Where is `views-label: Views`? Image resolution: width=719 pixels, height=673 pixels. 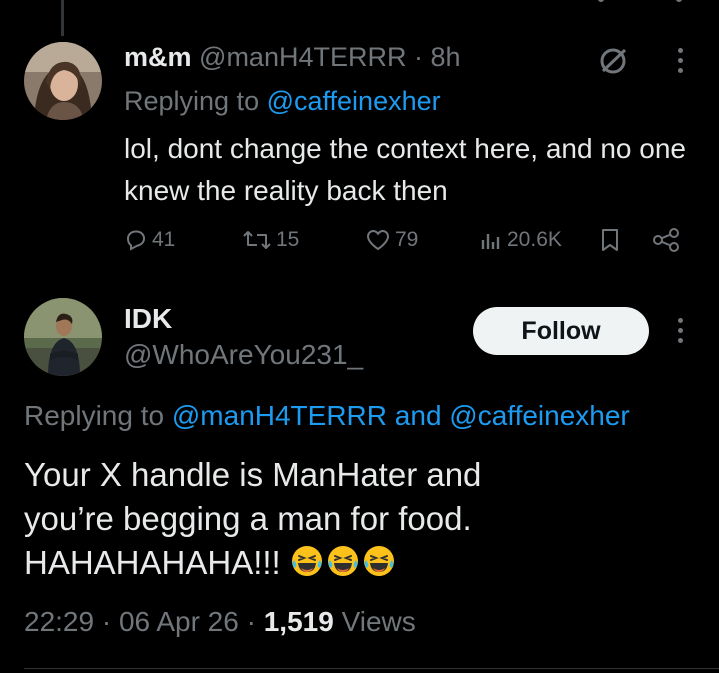 views-label: Views is located at coordinates (374, 621).